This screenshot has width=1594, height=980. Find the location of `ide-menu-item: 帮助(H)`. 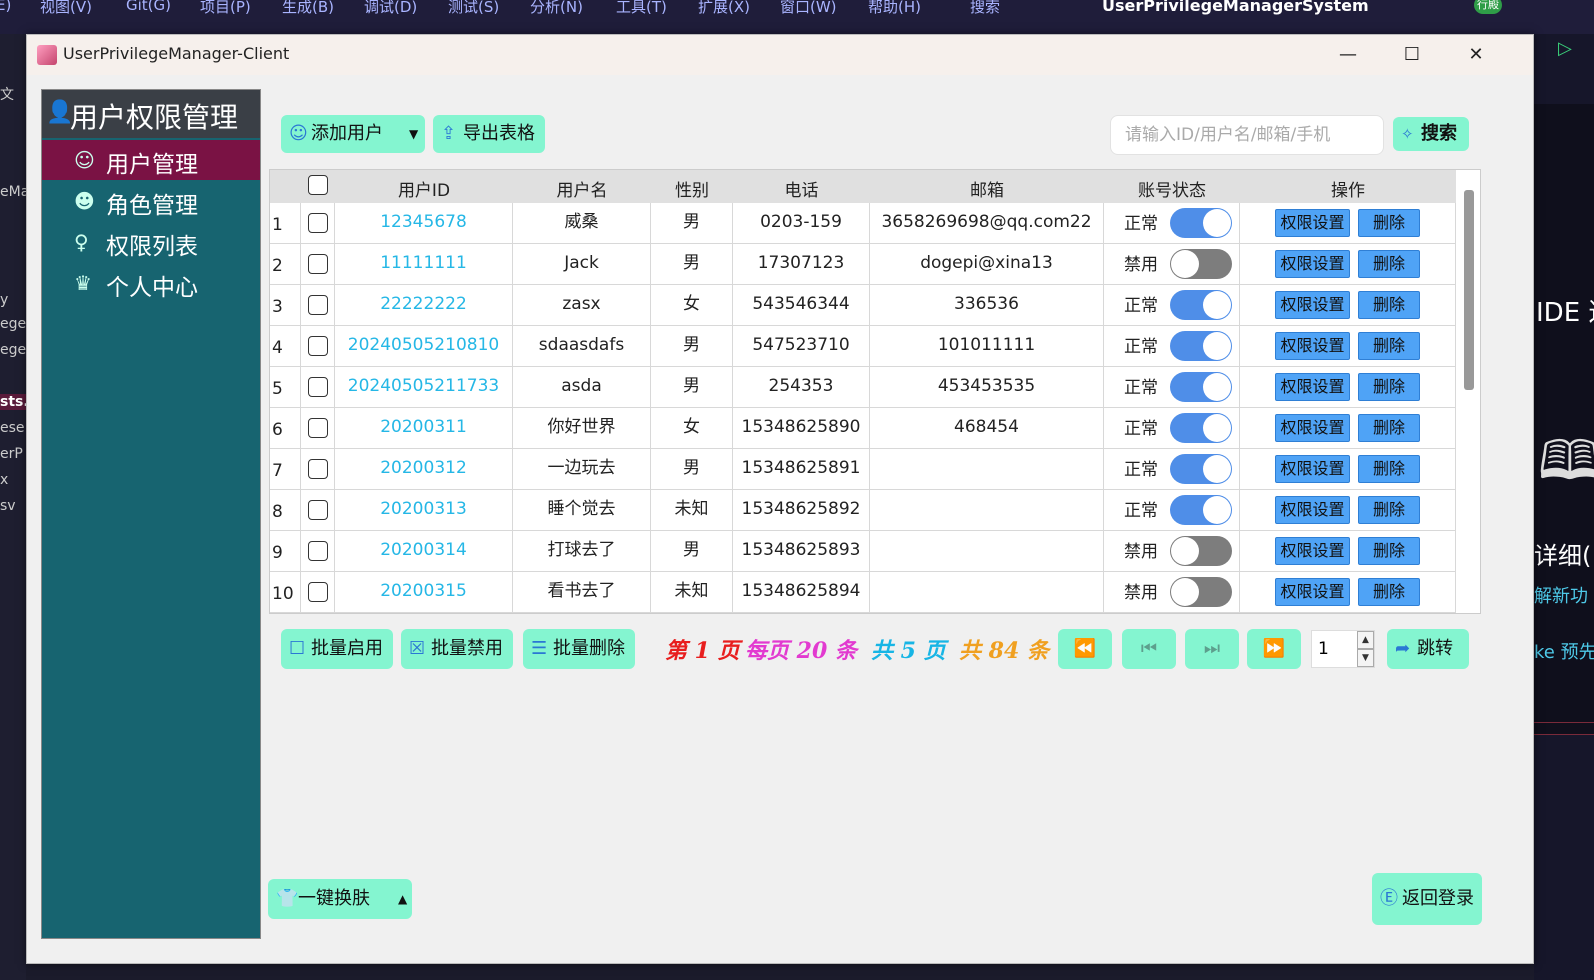

ide-menu-item: 帮助(H) is located at coordinates (894, 8).